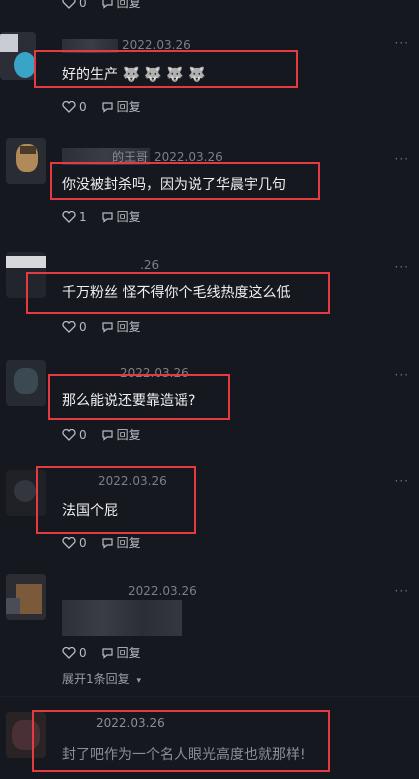 Image resolution: width=419 pixels, height=779 pixels. I want to click on like-button: 1, so click(74, 217).